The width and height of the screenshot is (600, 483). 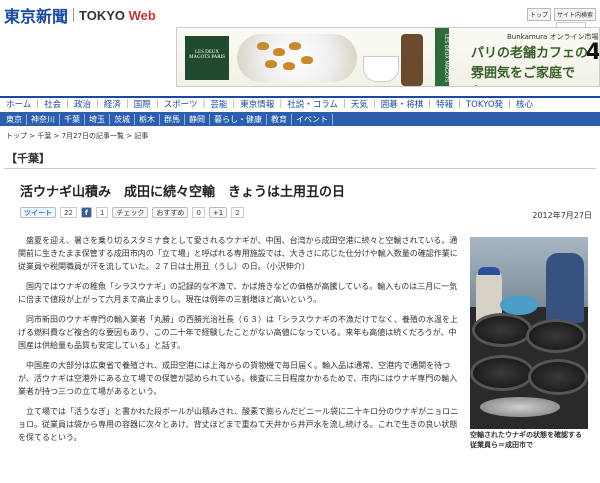 What do you see at coordinates (68, 212) in the screenshot?
I see `tweet-count: 22` at bounding box center [68, 212].